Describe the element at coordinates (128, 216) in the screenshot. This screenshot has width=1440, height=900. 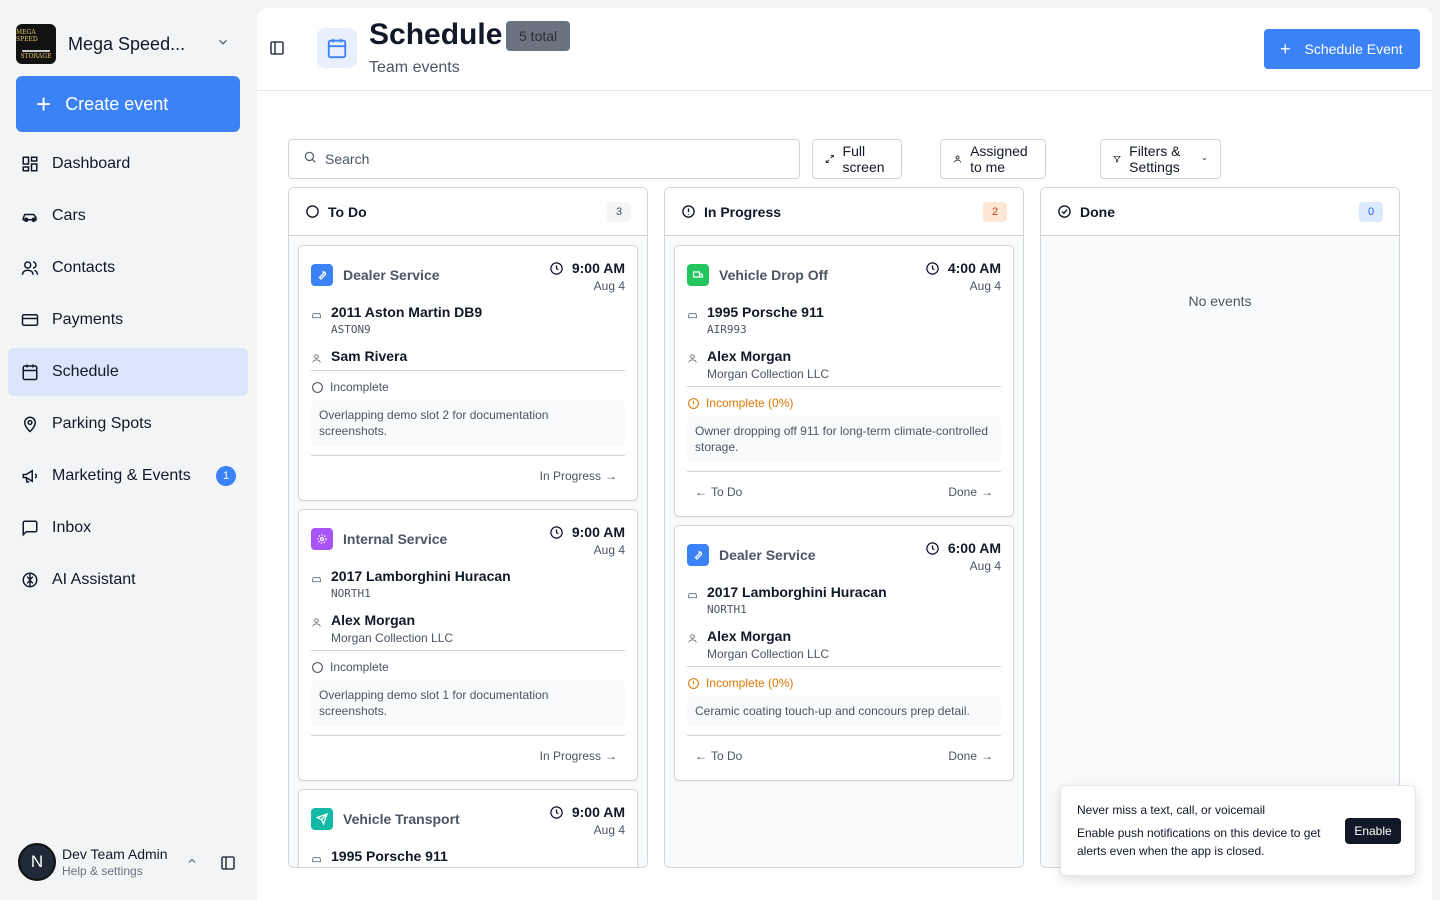
I see `sidebar-item-cars: Cars` at that location.